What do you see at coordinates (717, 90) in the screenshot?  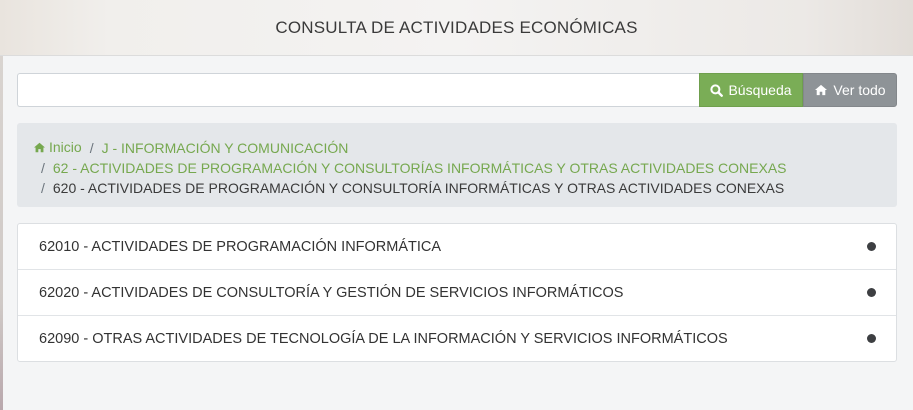 I see `search-icon` at bounding box center [717, 90].